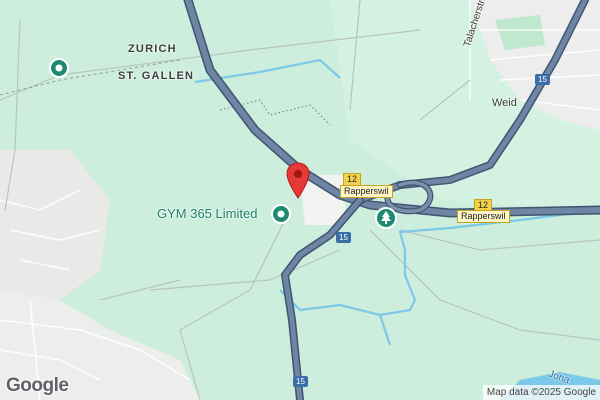 This screenshot has width=600, height=400. I want to click on region-label-st-gallen: ST. GALLEN, so click(156, 76).